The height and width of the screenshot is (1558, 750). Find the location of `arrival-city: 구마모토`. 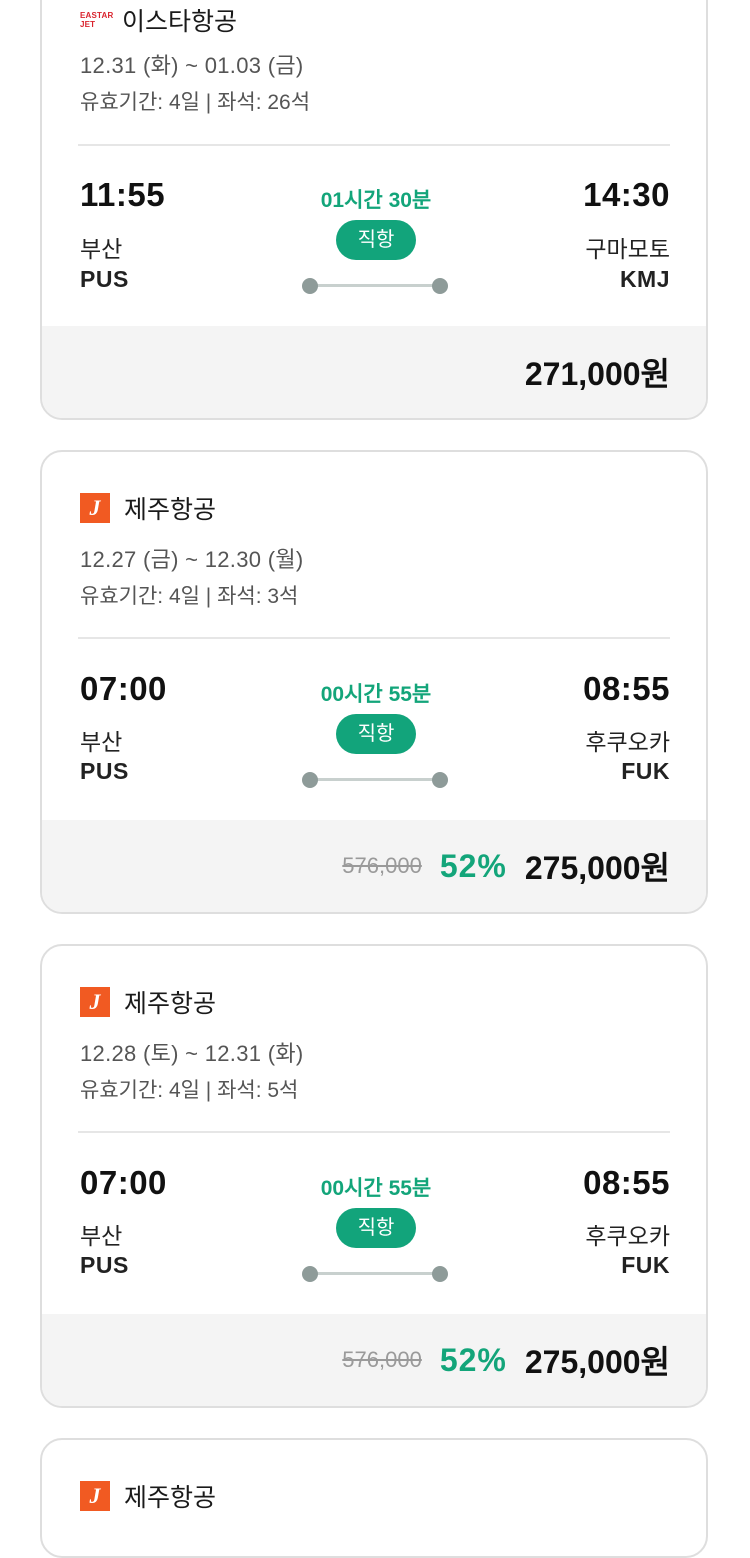

arrival-city: 구마모토 is located at coordinates (627, 249).